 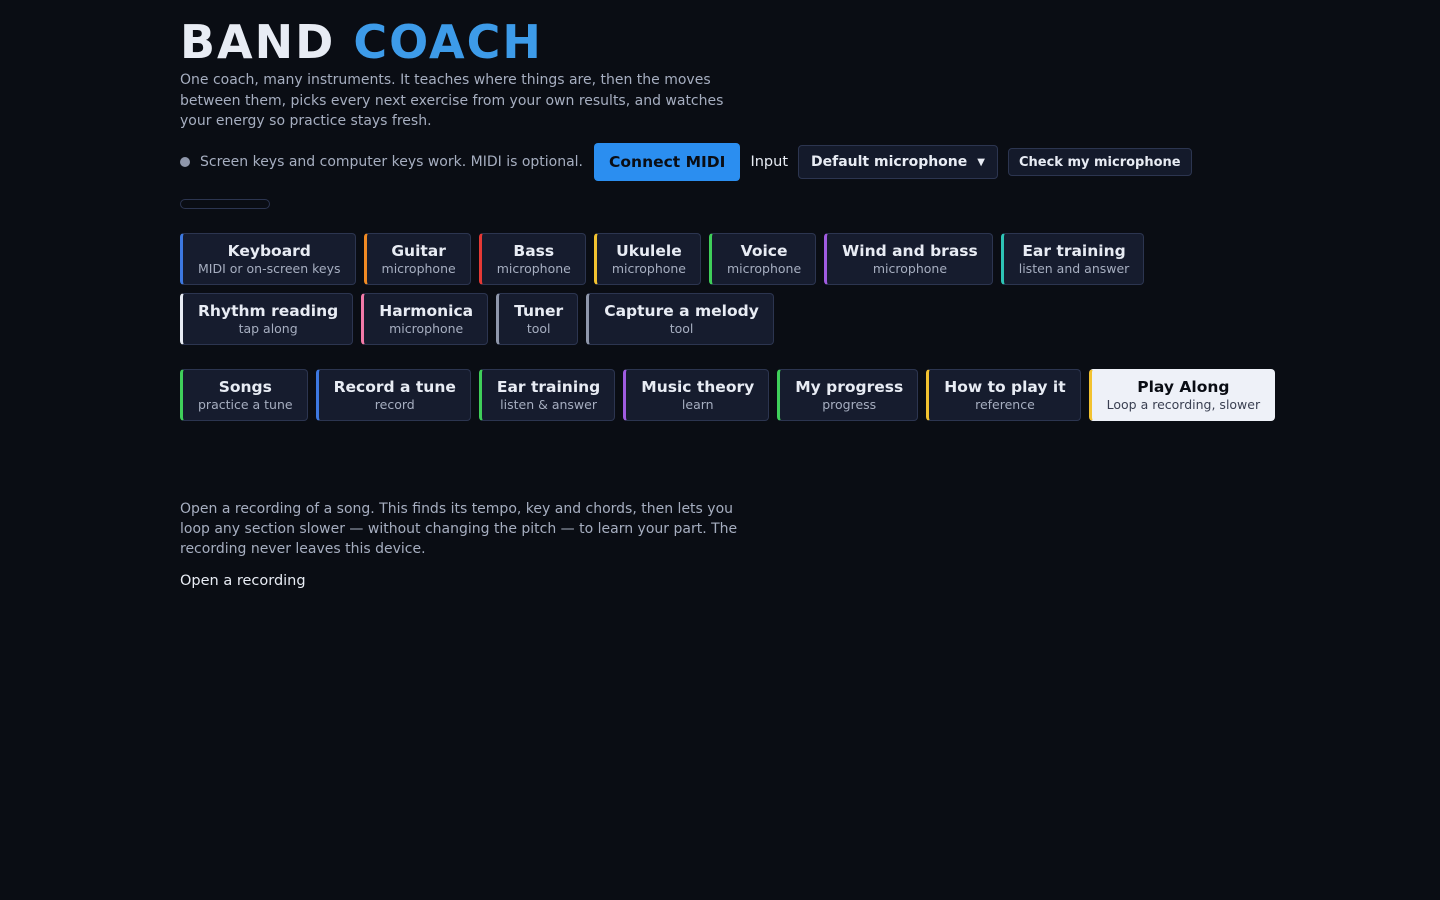 What do you see at coordinates (245, 404) in the screenshot?
I see `tab-sublabel: practice a tune` at bounding box center [245, 404].